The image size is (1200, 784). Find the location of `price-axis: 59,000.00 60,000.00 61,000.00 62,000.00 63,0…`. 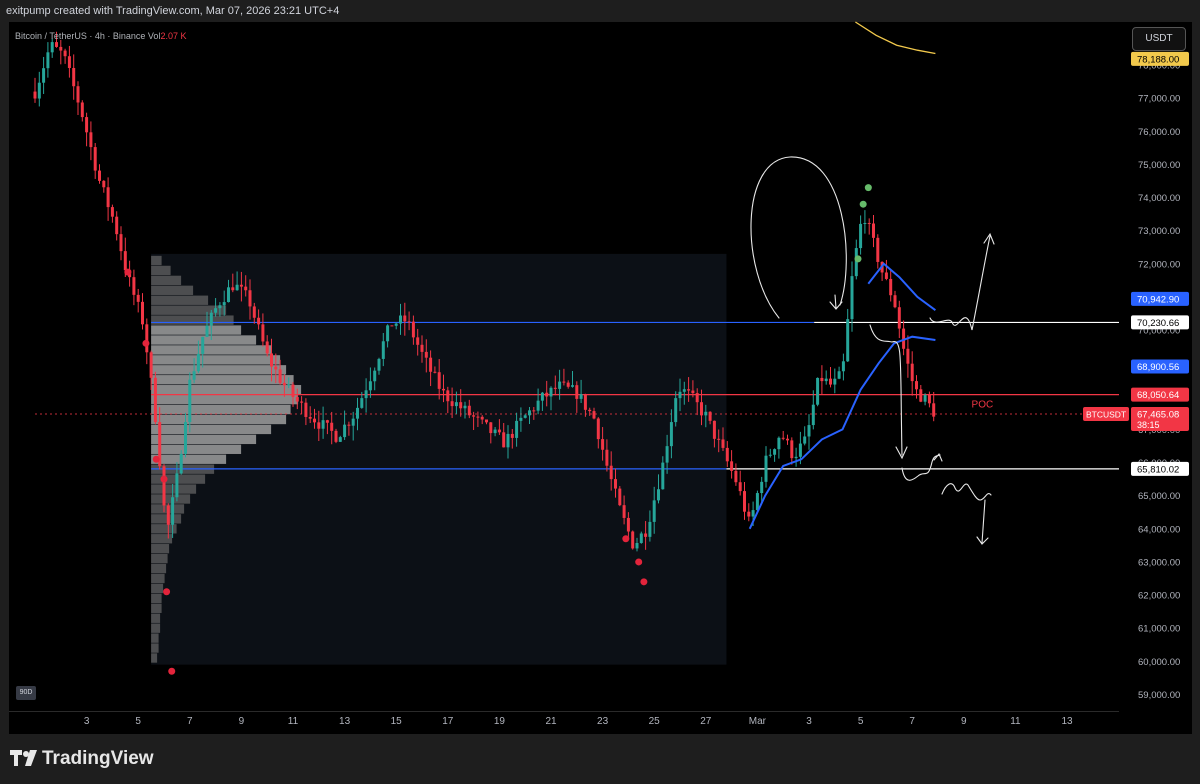

price-axis: 59,000.00 60,000.00 61,000.00 62,000.00 63,0… is located at coordinates (1159, 381).